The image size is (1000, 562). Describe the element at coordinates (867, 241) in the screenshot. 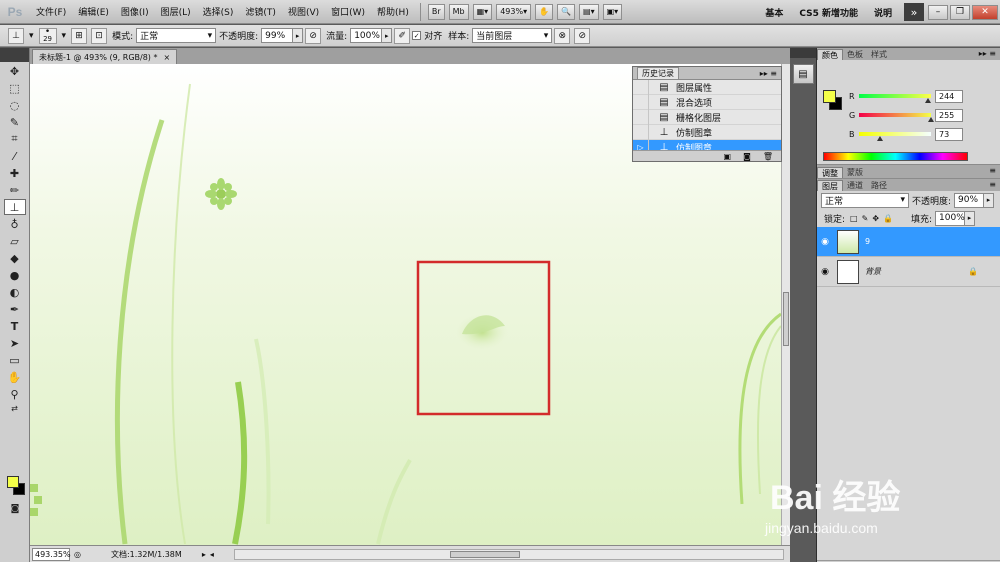

I see `layer-name: 9` at that location.